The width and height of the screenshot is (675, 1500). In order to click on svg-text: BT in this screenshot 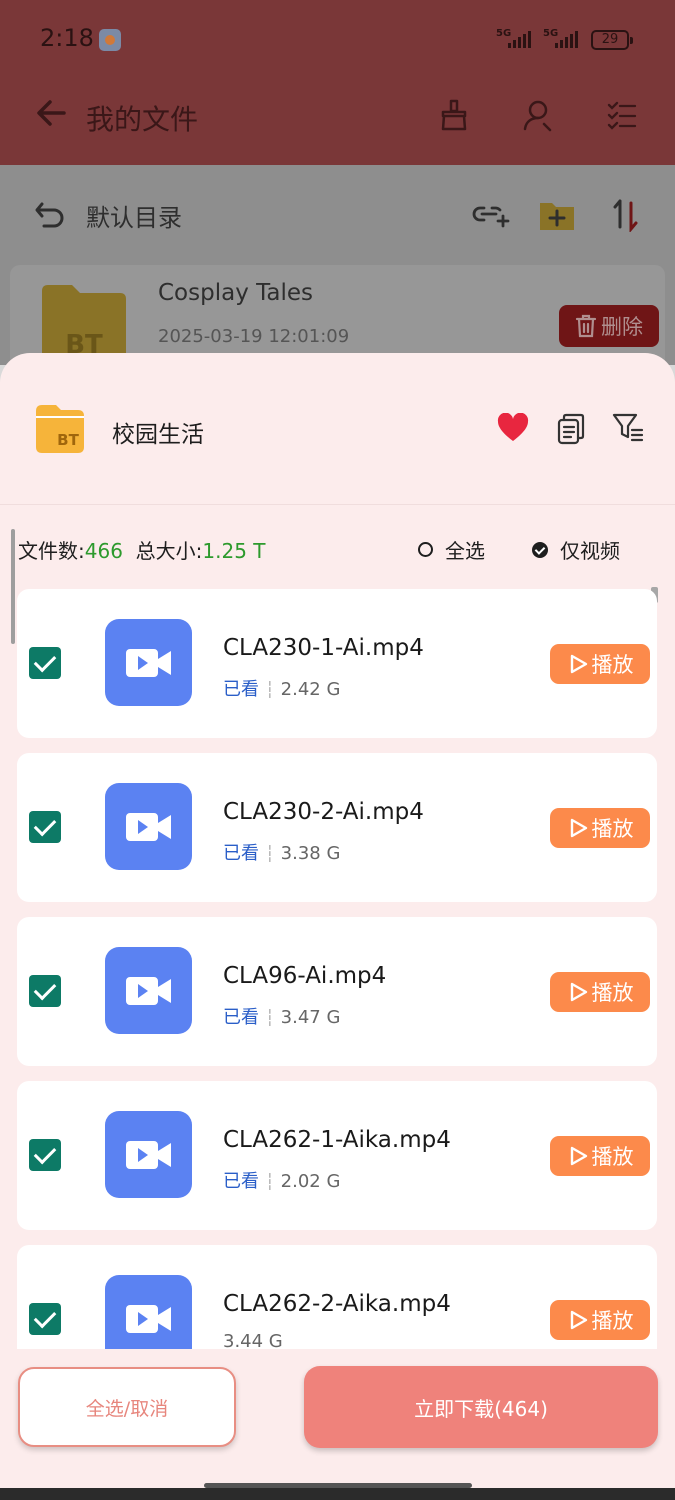, I will do `click(68, 440)`.